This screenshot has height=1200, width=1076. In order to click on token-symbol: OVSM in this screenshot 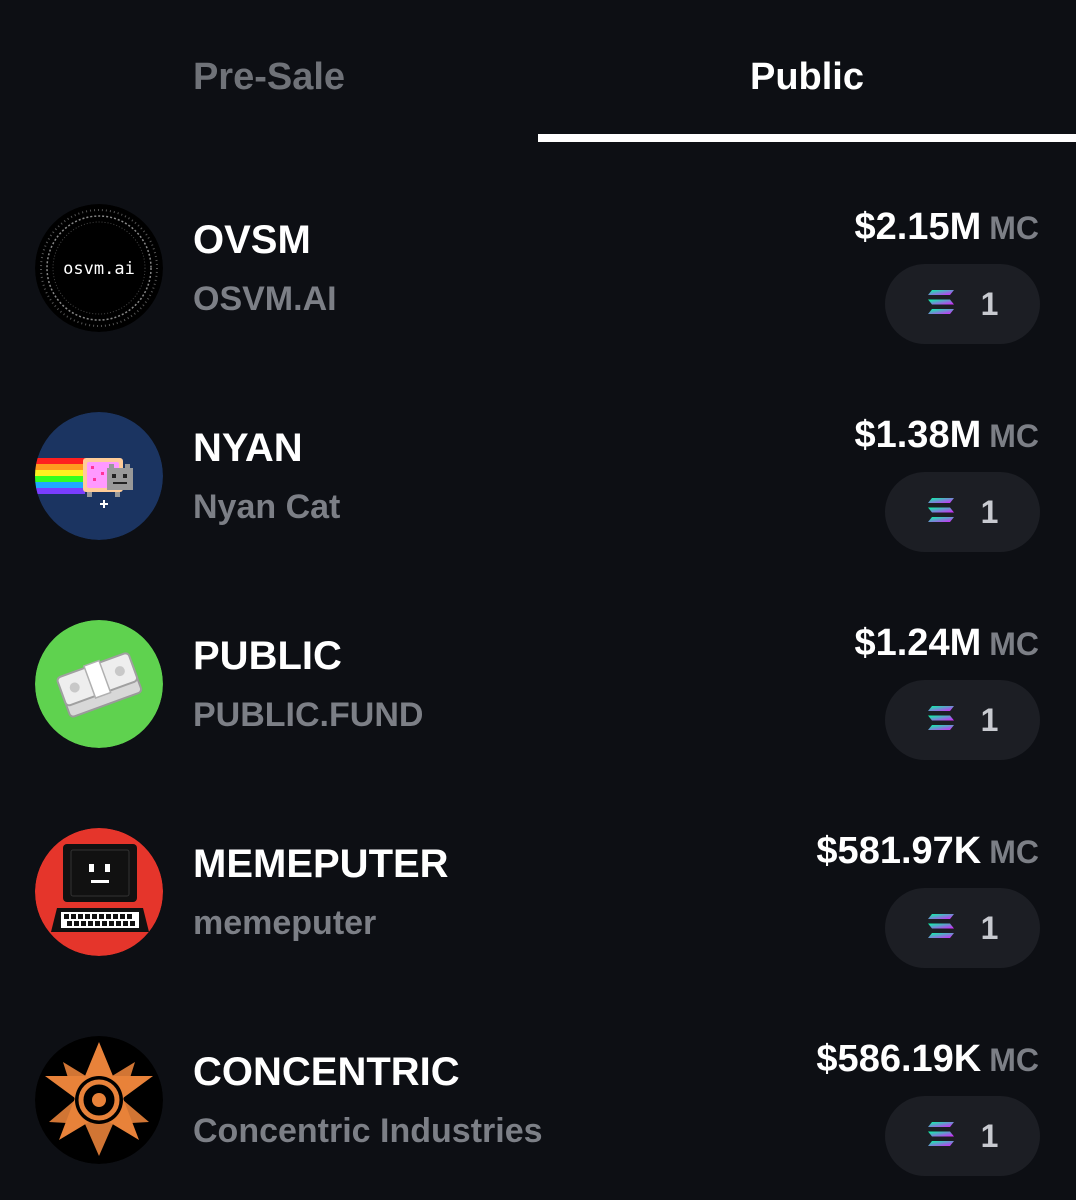, I will do `click(252, 240)`.